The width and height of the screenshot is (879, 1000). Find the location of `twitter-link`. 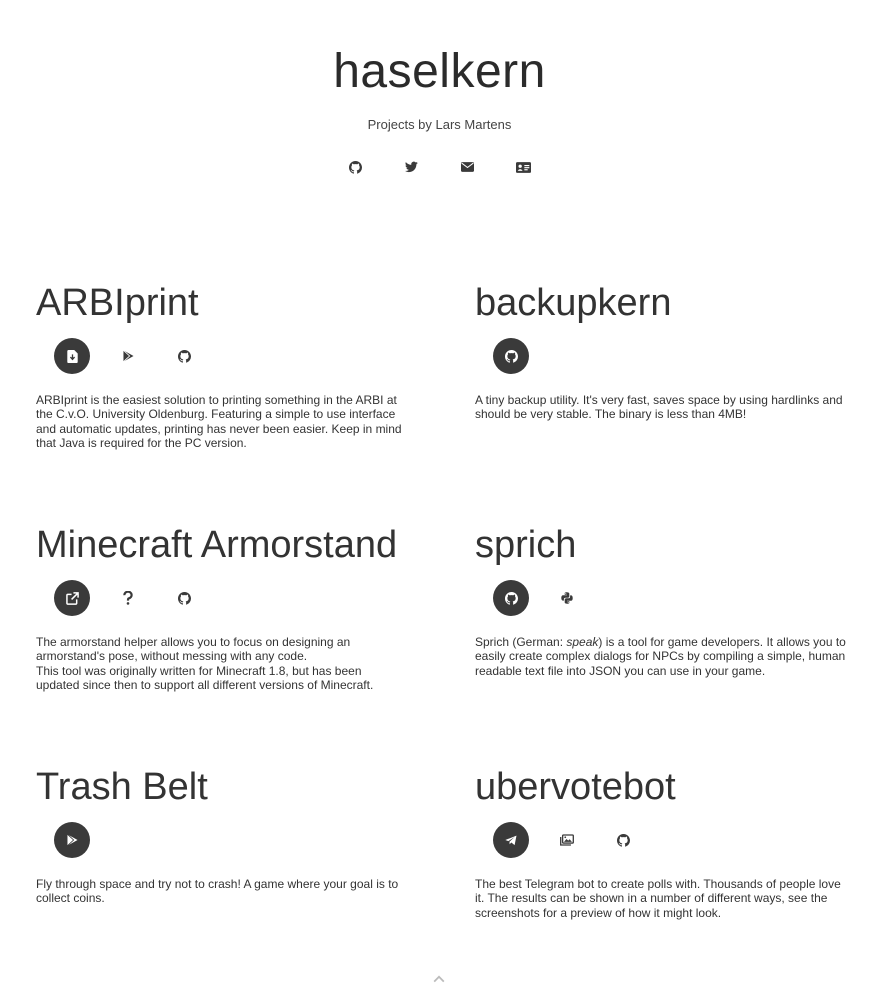

twitter-link is located at coordinates (411, 167).